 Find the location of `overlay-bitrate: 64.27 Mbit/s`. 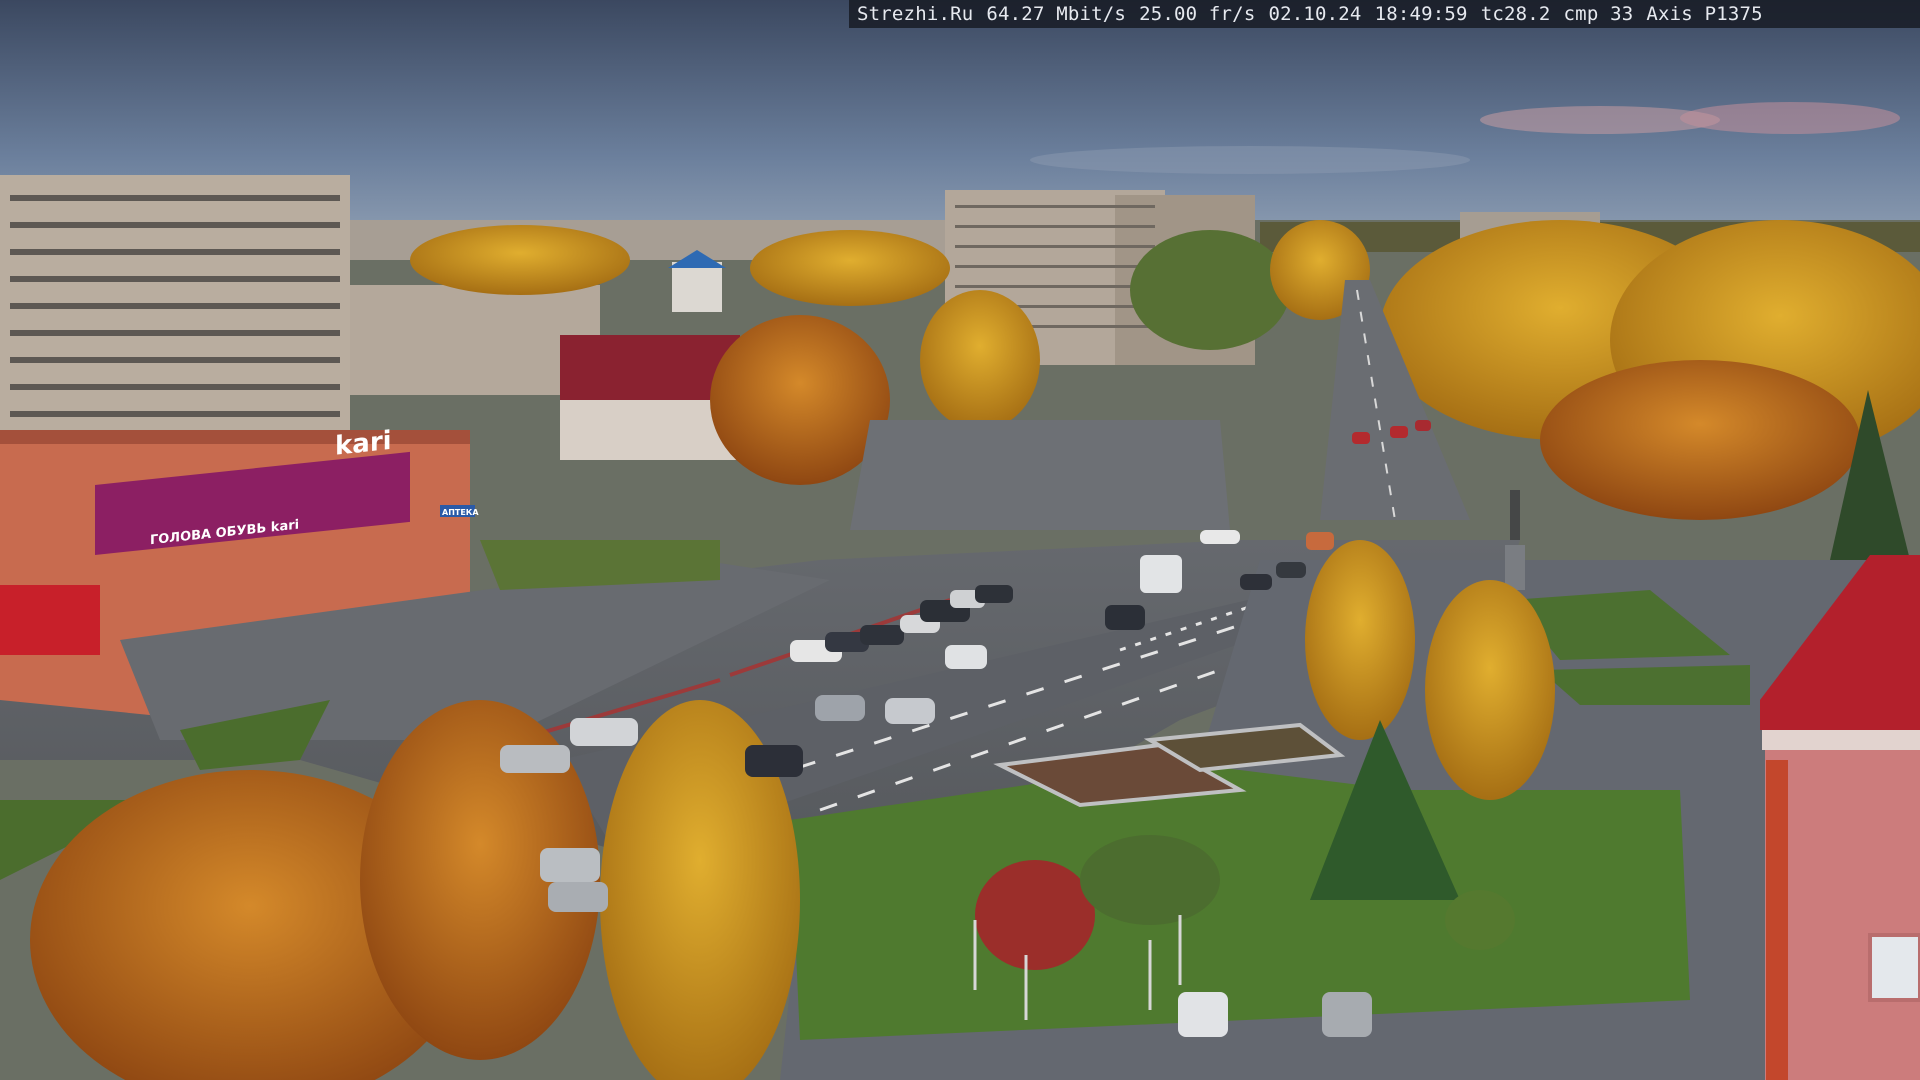

overlay-bitrate: 64.27 Mbit/s is located at coordinates (1056, 14).